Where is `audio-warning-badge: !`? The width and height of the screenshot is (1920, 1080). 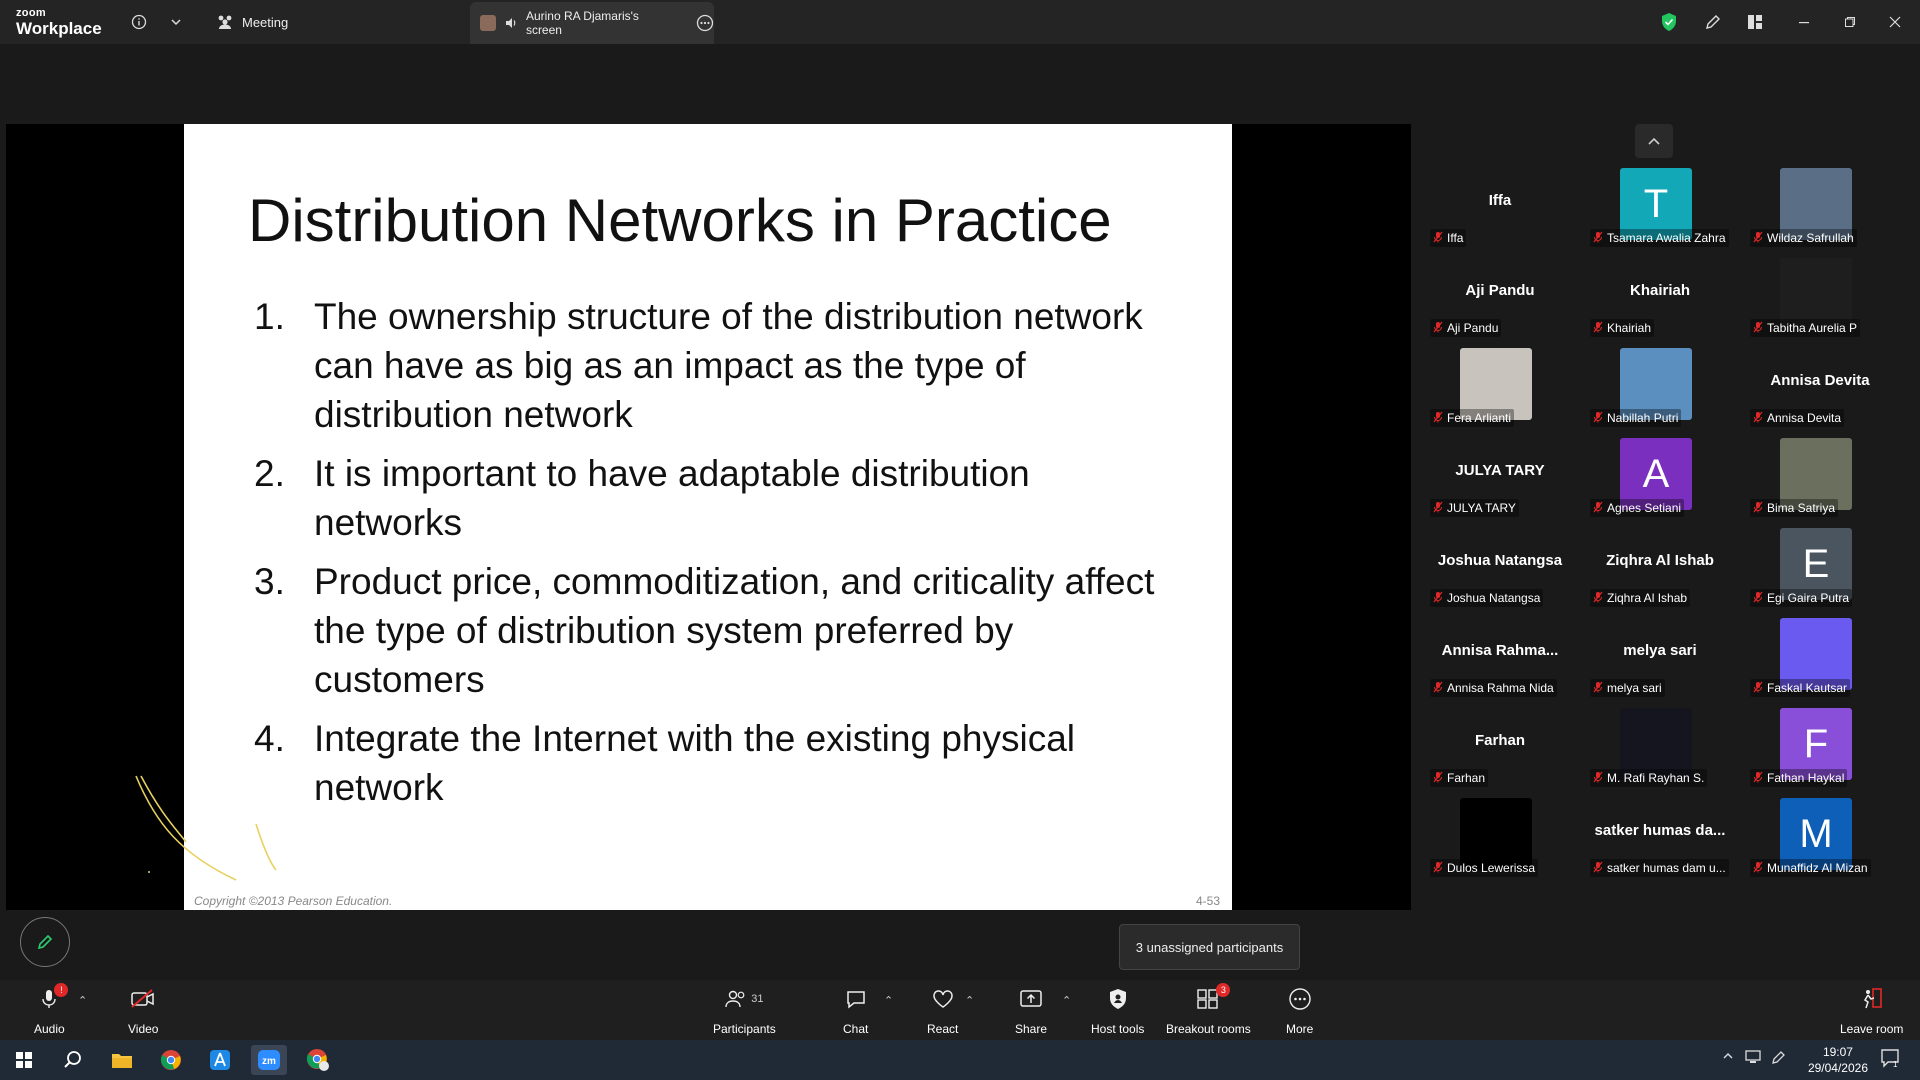 audio-warning-badge: ! is located at coordinates (61, 990).